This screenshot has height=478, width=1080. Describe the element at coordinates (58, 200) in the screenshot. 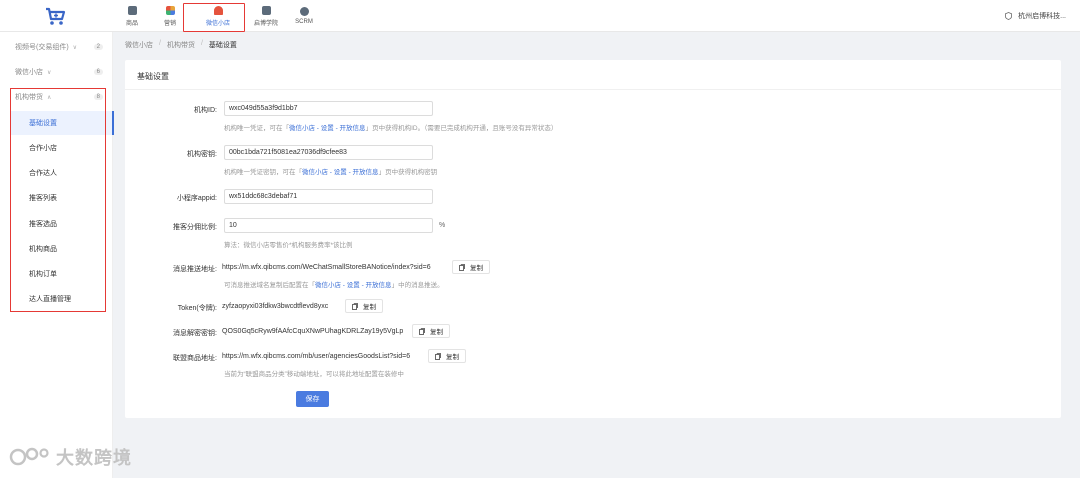

I see `sidebar-highlight-box` at that location.